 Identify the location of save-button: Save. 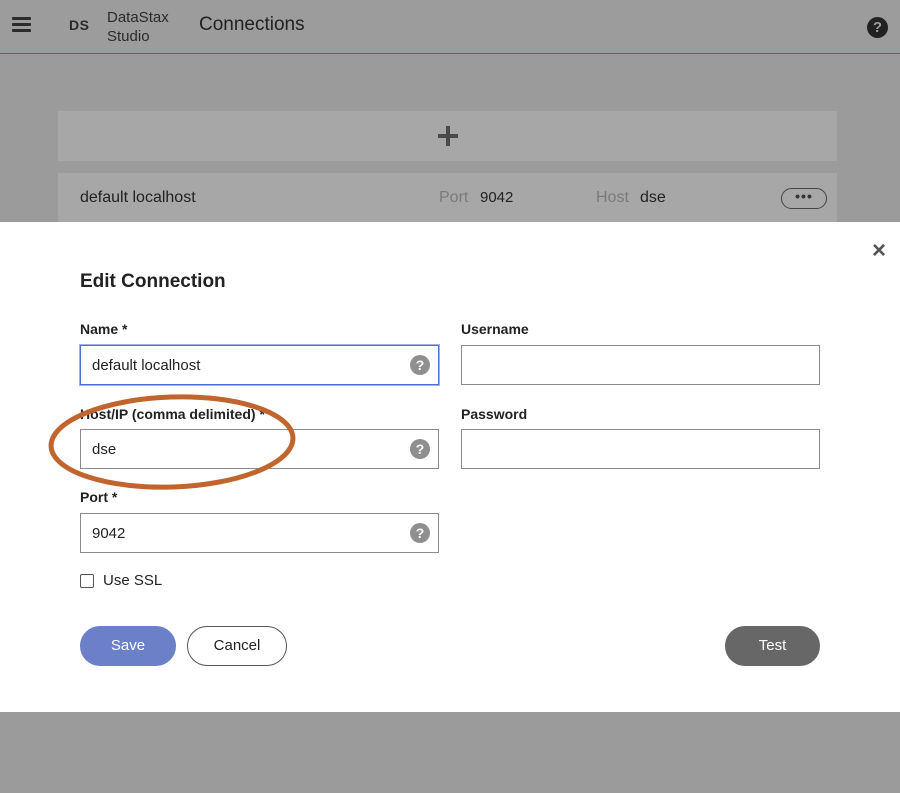
(128, 646).